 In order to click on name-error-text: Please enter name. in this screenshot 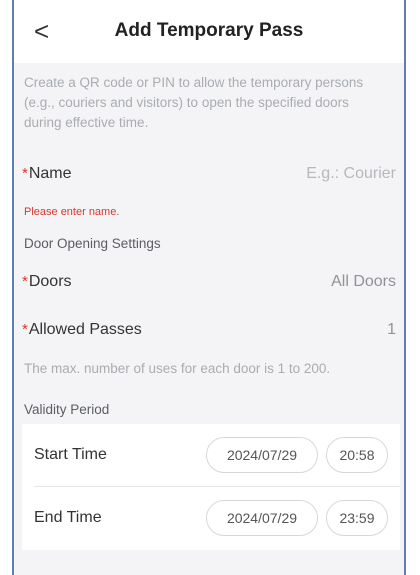, I will do `click(72, 212)`.